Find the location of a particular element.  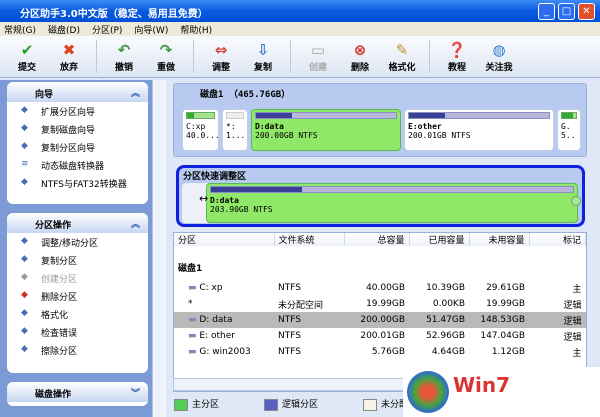

menu-wizard: 向导(W) is located at coordinates (151, 31).